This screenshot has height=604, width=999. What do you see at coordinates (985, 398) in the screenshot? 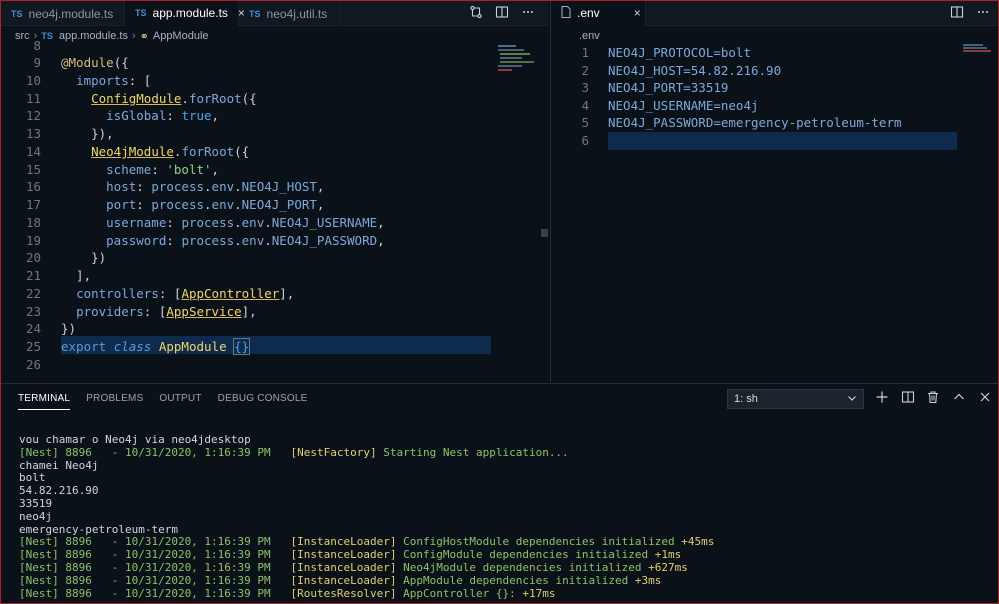
I see `close-panel-icon` at bounding box center [985, 398].